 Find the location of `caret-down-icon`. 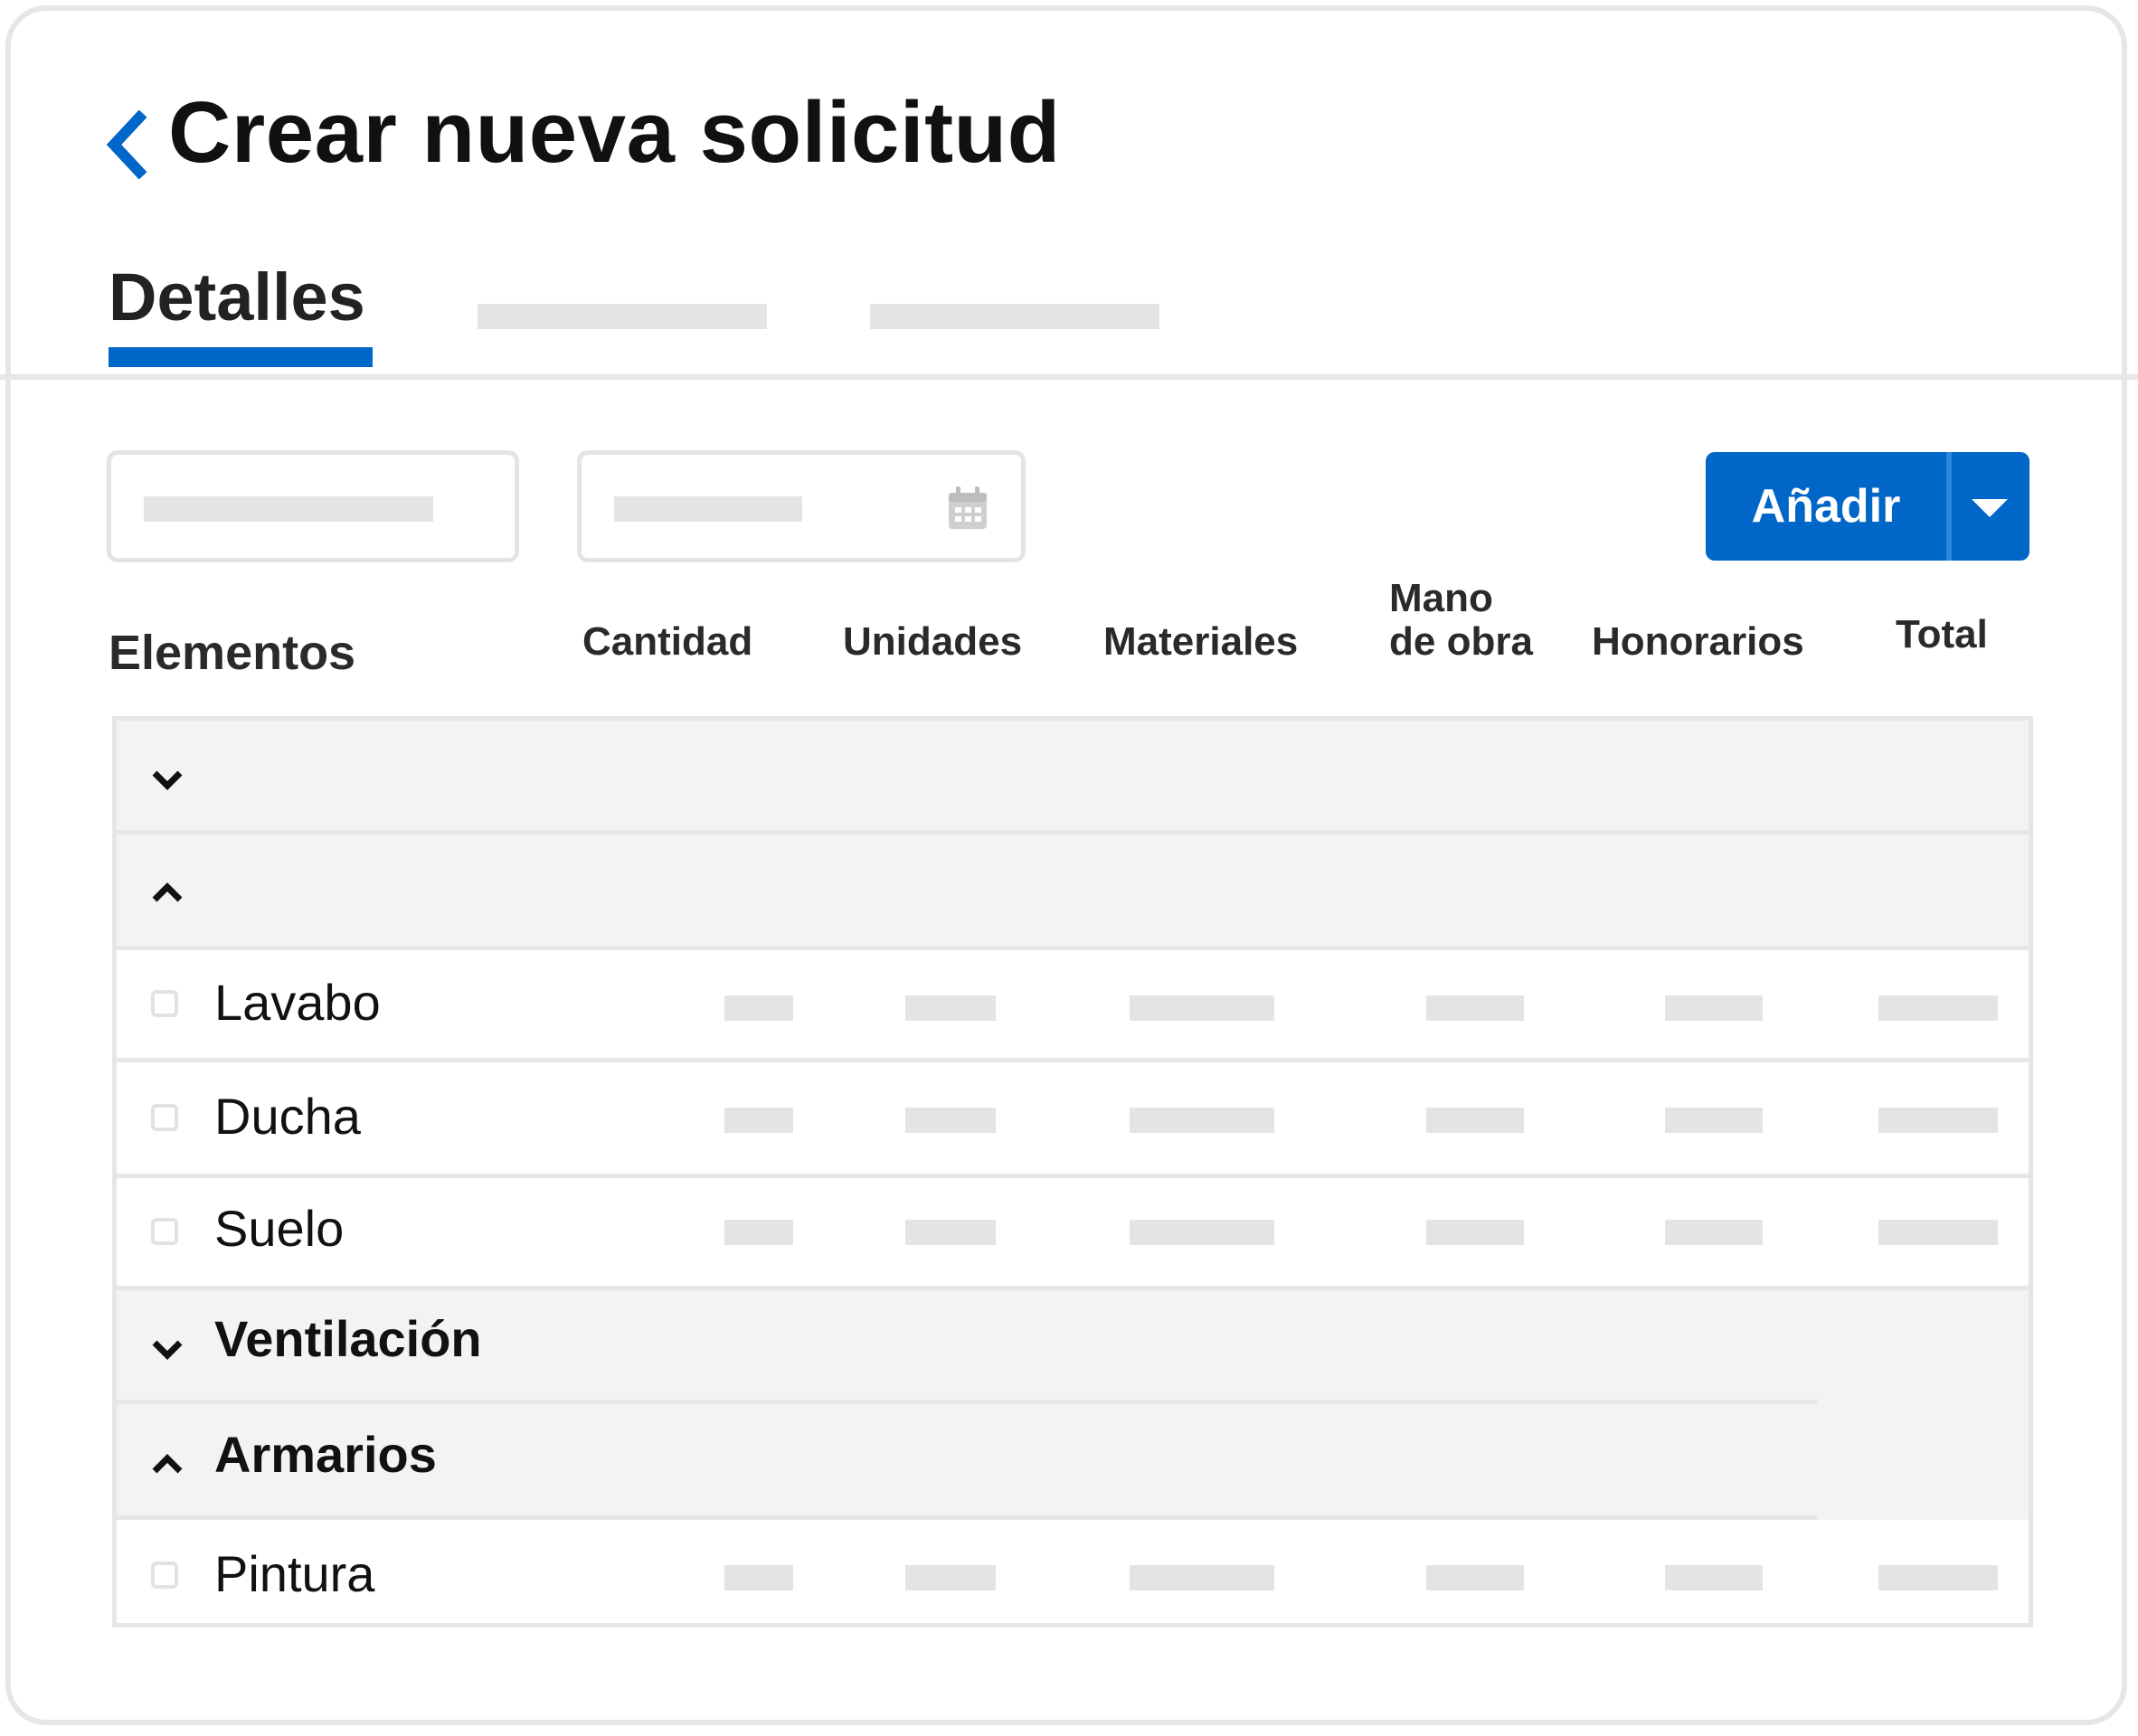

caret-down-icon is located at coordinates (1990, 508).